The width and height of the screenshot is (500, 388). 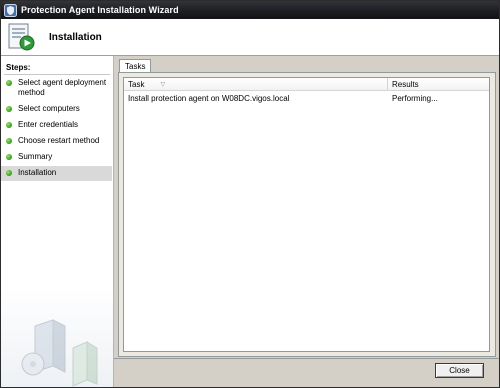 What do you see at coordinates (100, 10) in the screenshot?
I see `window-title: Protection Agent Installation Wizard` at bounding box center [100, 10].